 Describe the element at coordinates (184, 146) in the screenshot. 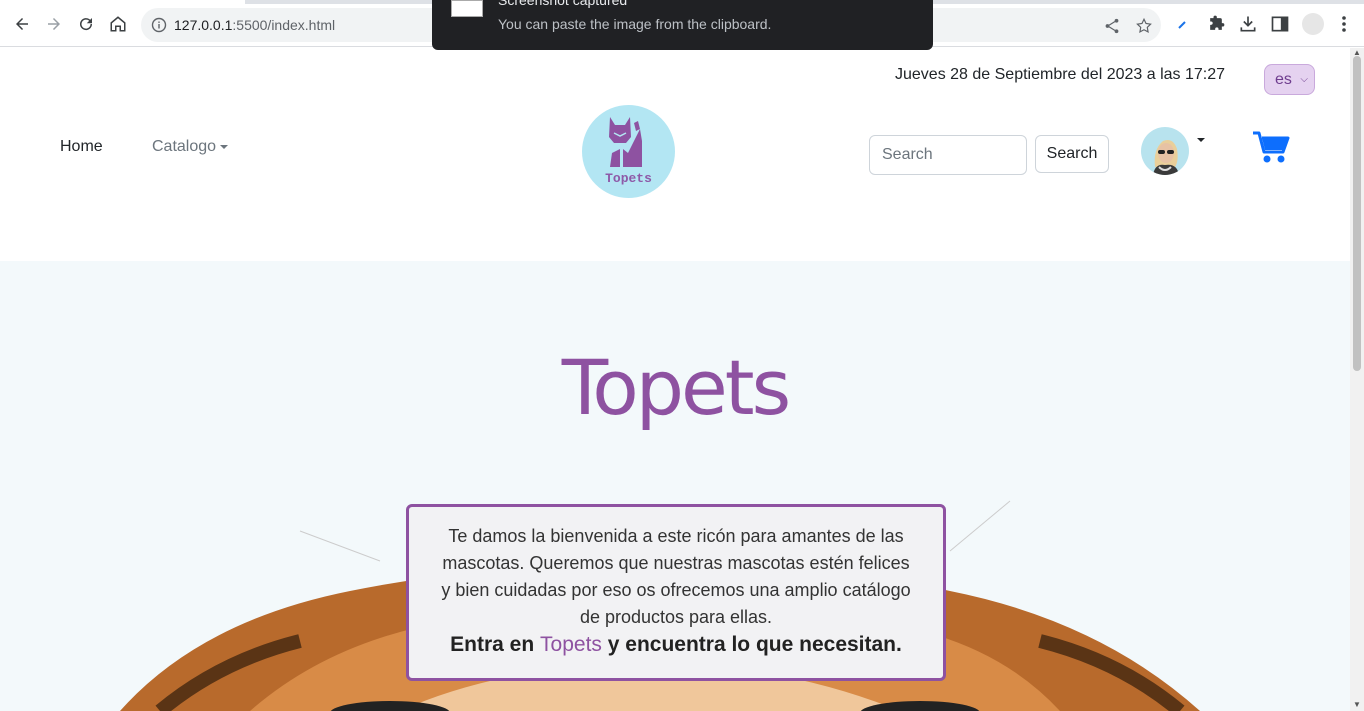

I see `nav-catalog-label: Catalogo` at that location.